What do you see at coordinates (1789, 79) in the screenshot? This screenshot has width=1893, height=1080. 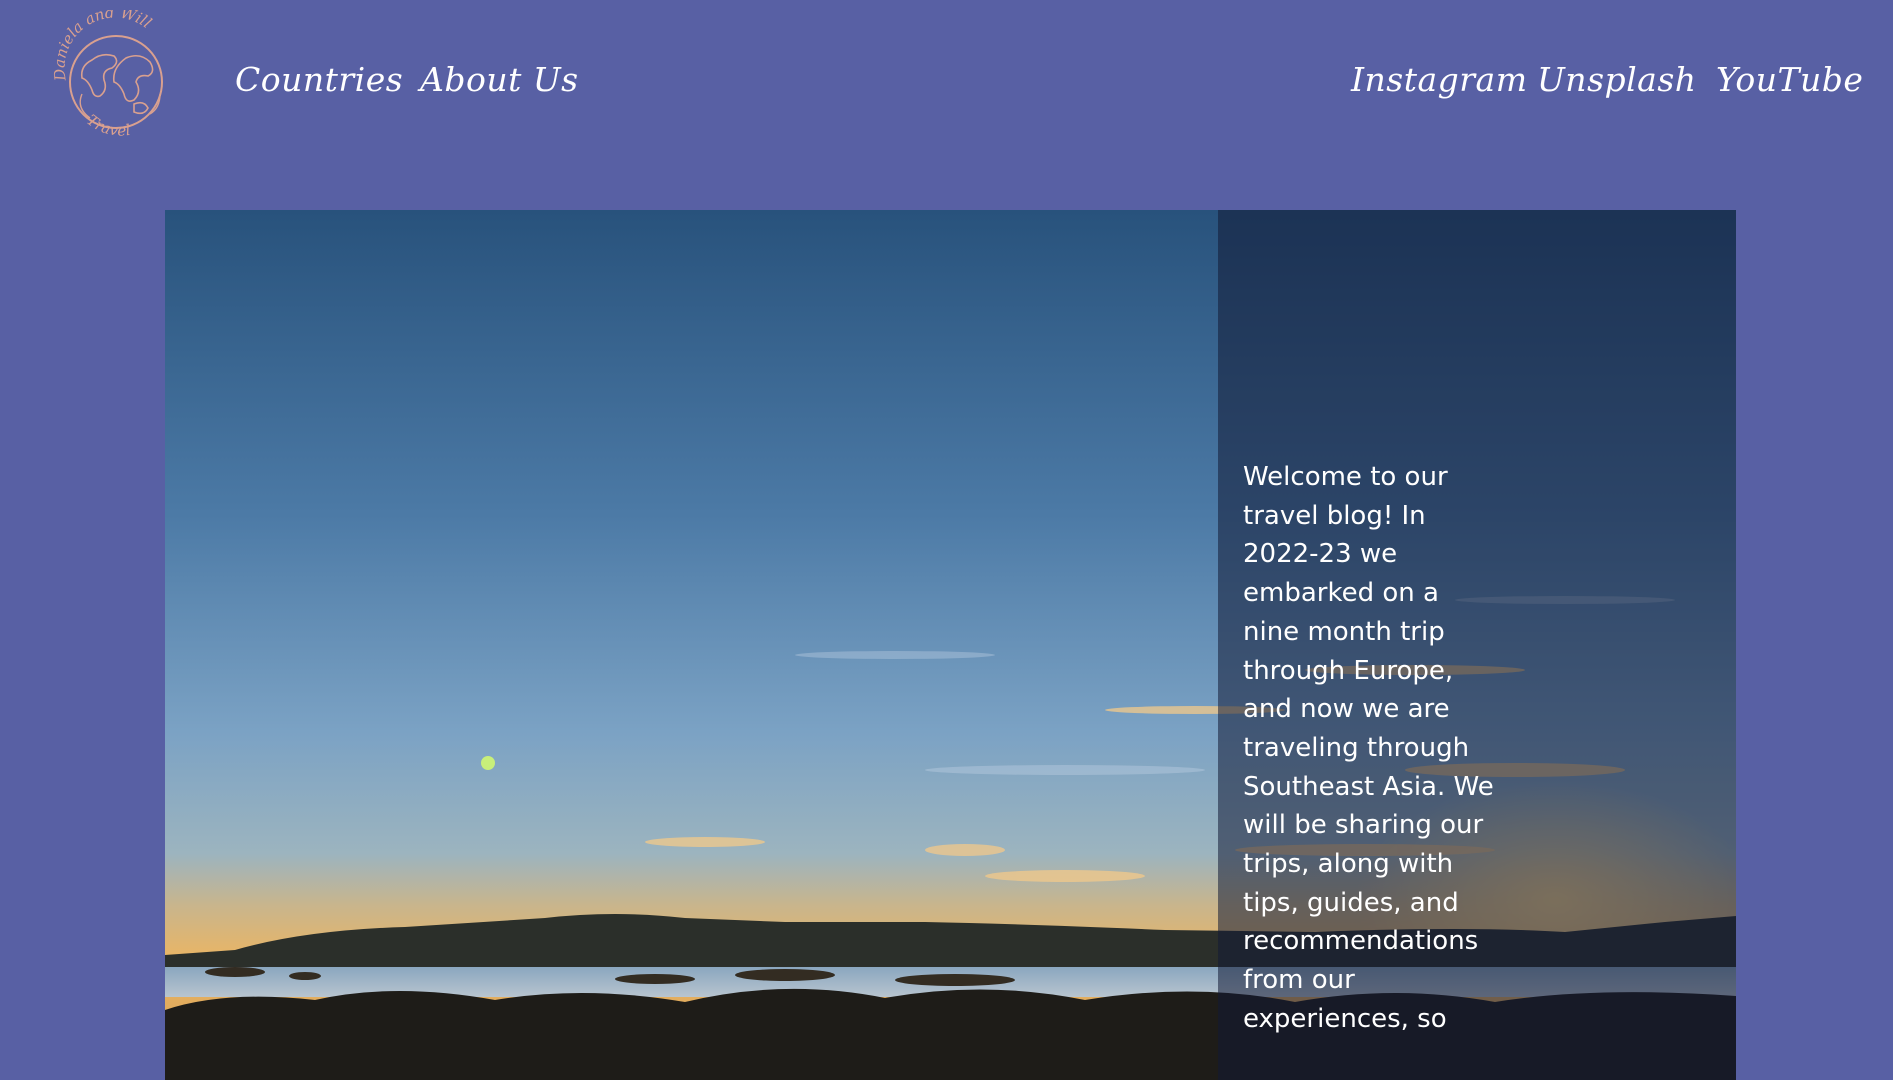 I see `nav-youtube: YouTube` at bounding box center [1789, 79].